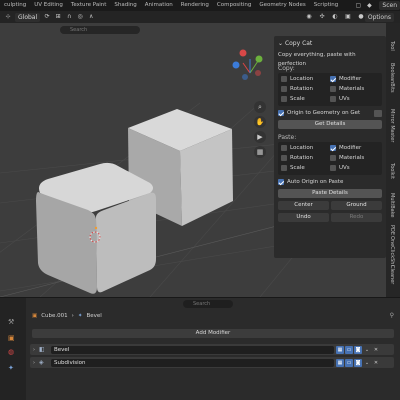  What do you see at coordinates (335, 17) in the screenshot?
I see `overlay-icon: ◐` at bounding box center [335, 17].